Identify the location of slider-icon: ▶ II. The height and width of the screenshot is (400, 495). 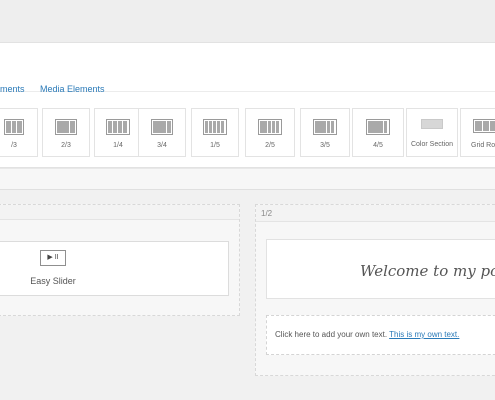
(53, 258).